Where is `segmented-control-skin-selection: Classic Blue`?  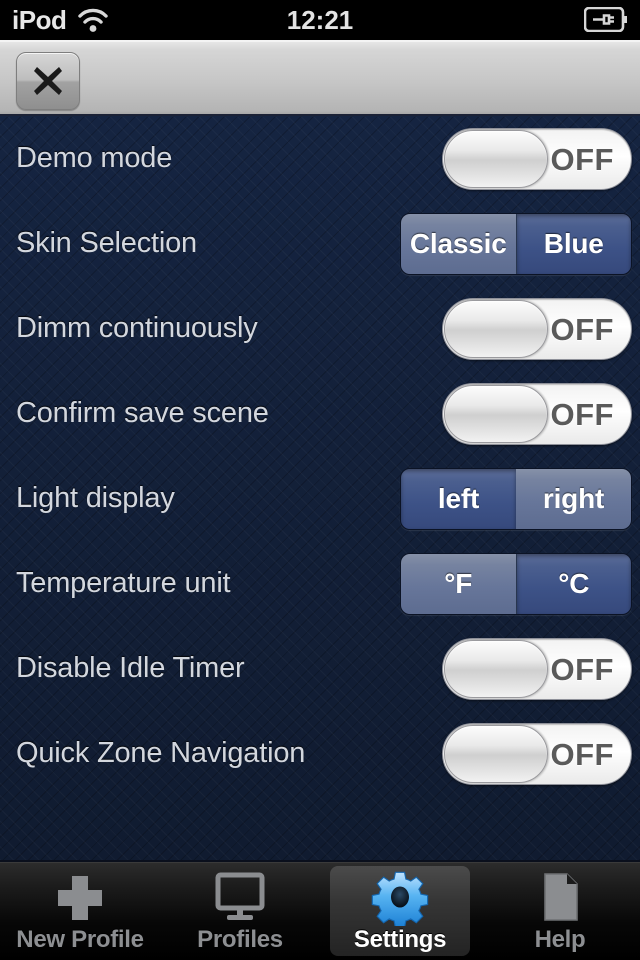 segmented-control-skin-selection: Classic Blue is located at coordinates (516, 243).